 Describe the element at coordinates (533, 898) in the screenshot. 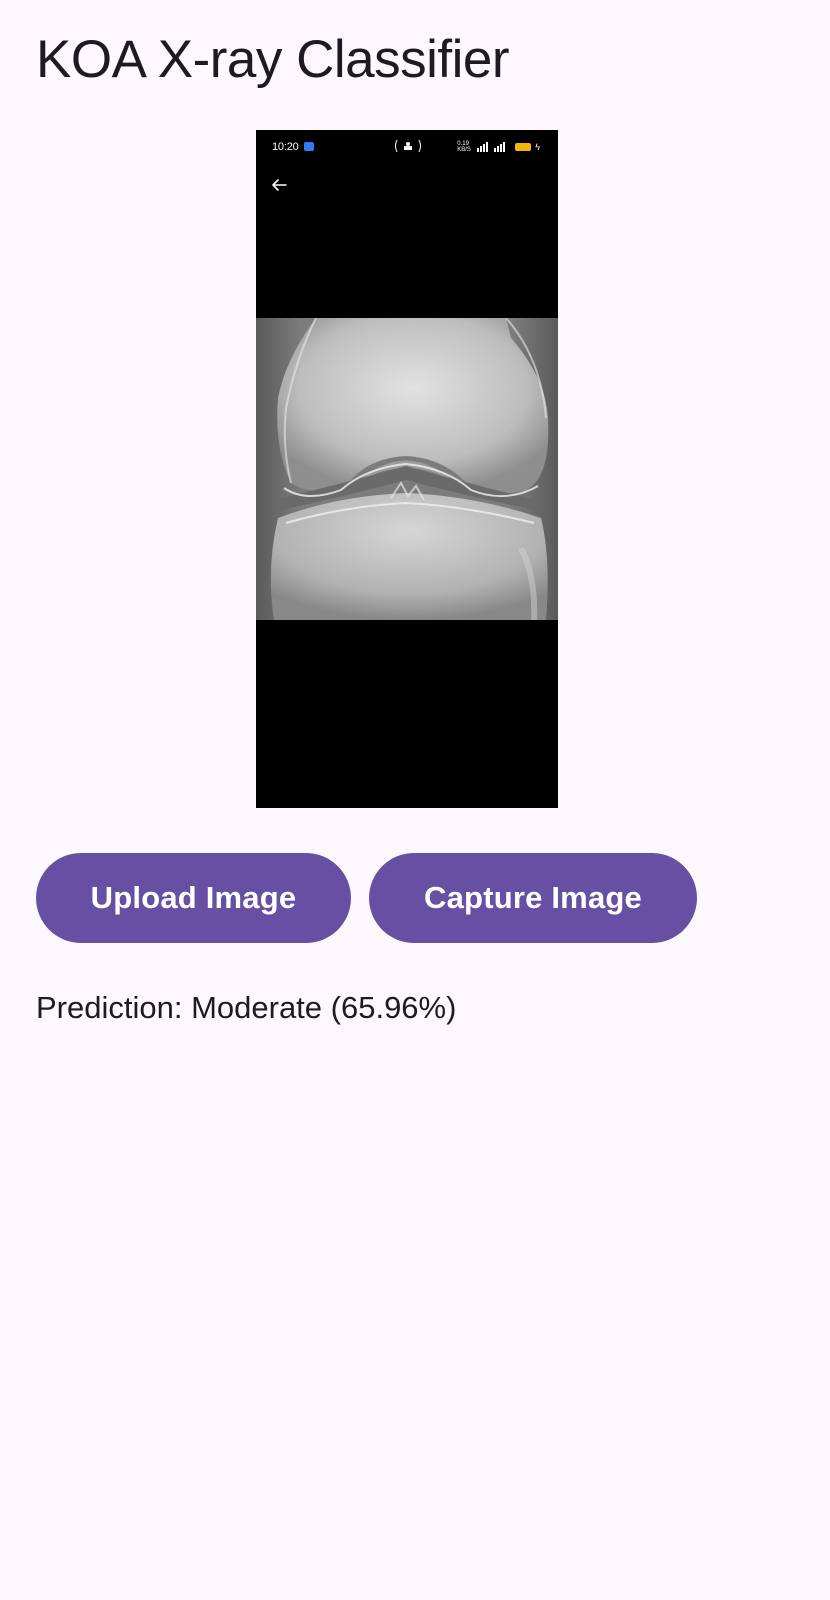

I see `capture-image-button: Capture Image` at that location.